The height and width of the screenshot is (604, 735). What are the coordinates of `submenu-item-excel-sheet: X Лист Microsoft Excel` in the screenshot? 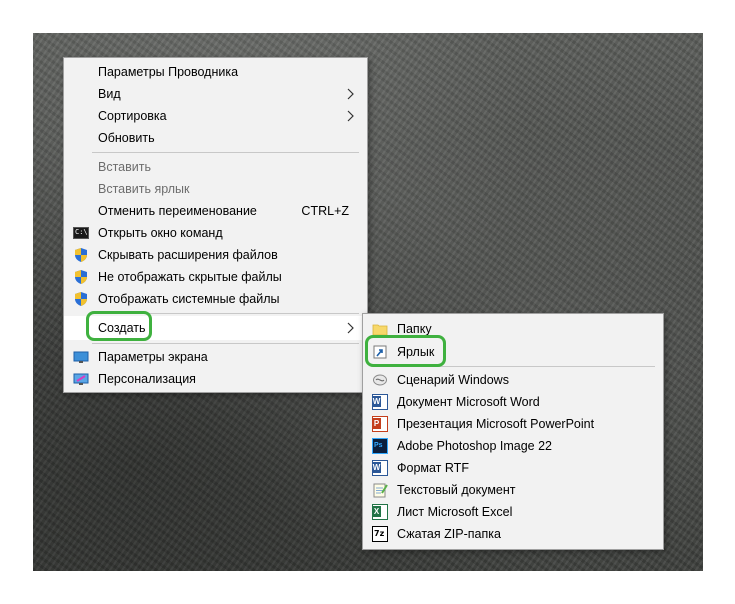 It's located at (513, 512).